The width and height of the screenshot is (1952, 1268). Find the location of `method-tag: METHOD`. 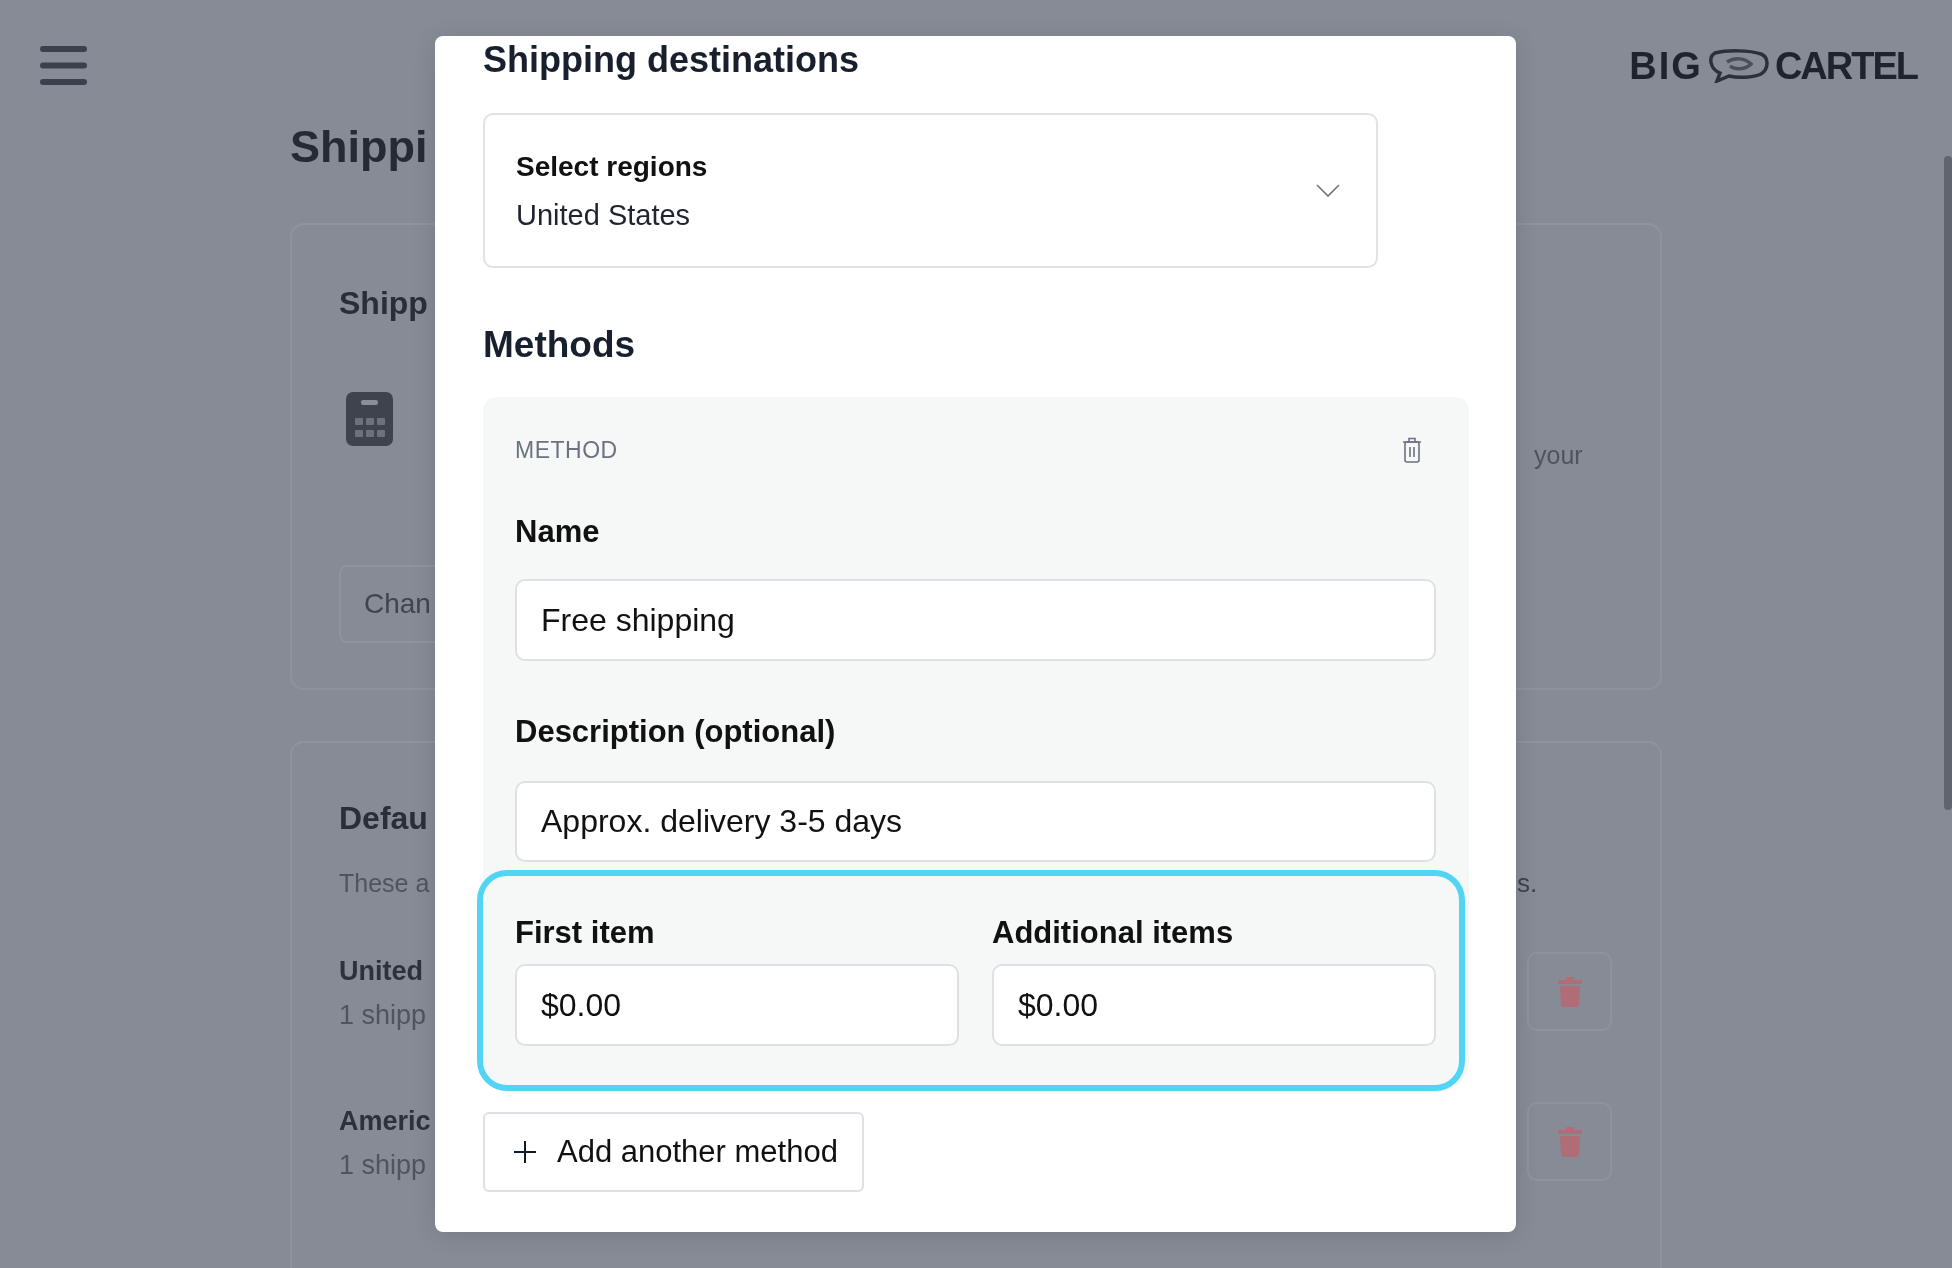

method-tag: METHOD is located at coordinates (566, 450).